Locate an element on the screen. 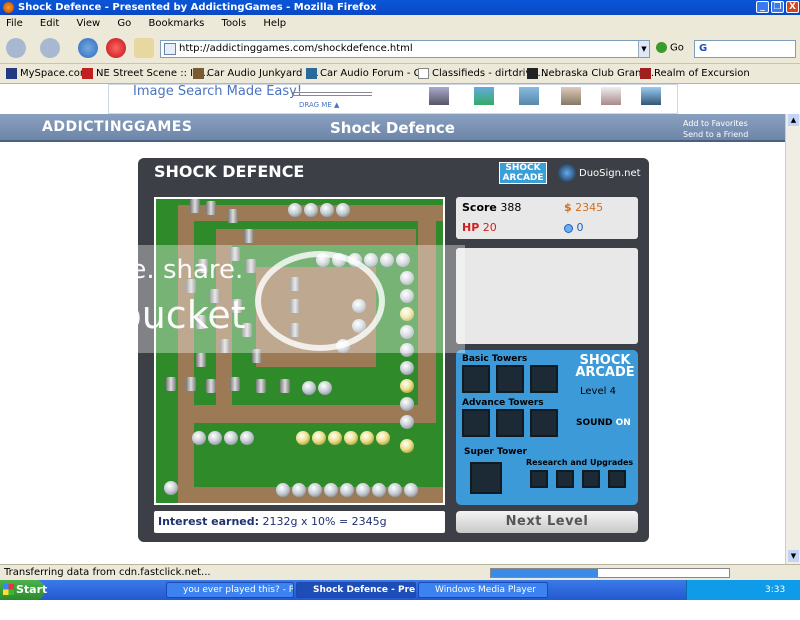 This screenshot has width=800, height=620. home-icon is located at coordinates (144, 48).